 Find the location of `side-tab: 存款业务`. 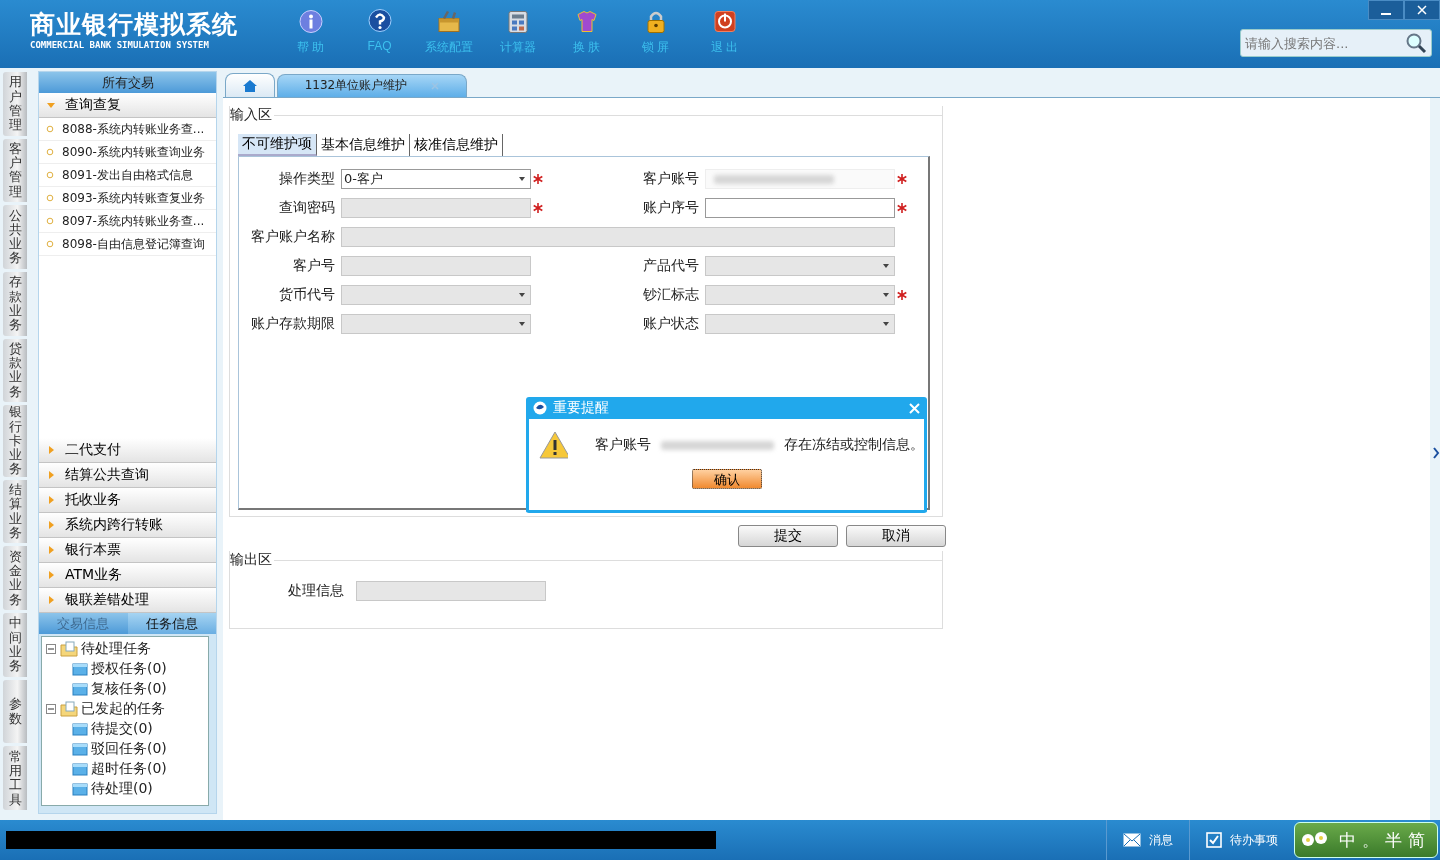

side-tab: 存款业务 is located at coordinates (15, 303).